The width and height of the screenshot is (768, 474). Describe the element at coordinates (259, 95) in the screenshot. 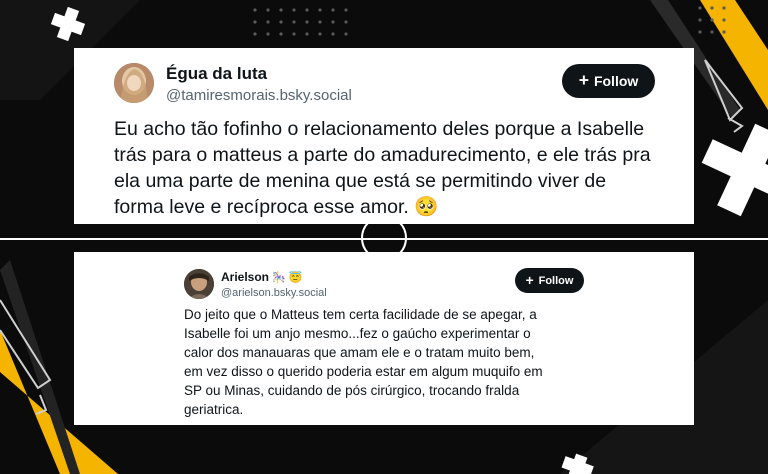

I see `user-handle: @tamiresmorais.bsky.social` at that location.